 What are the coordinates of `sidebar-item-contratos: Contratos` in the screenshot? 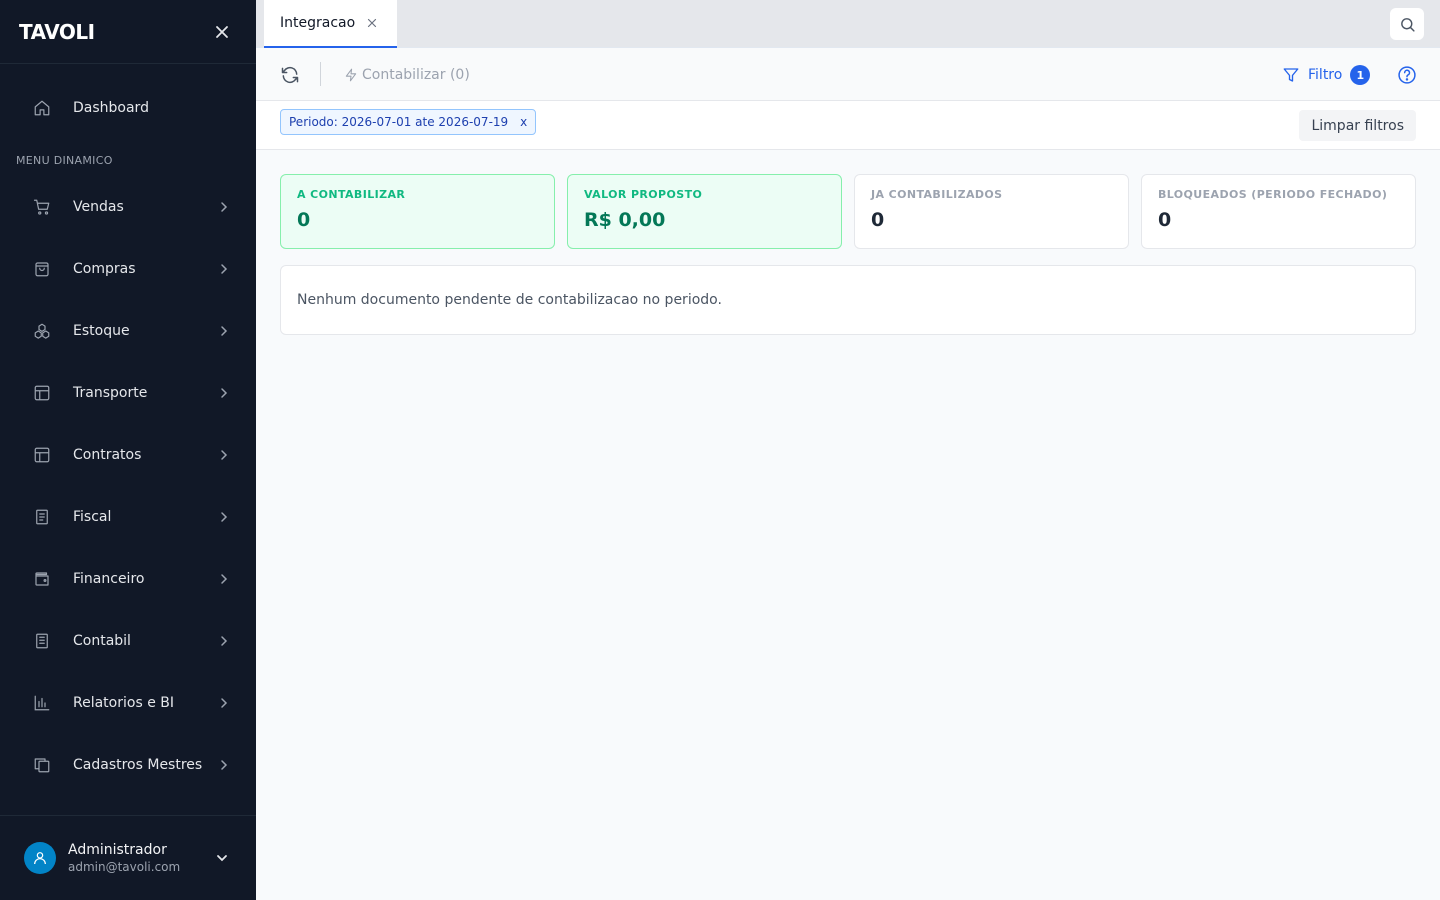 It's located at (128, 455).